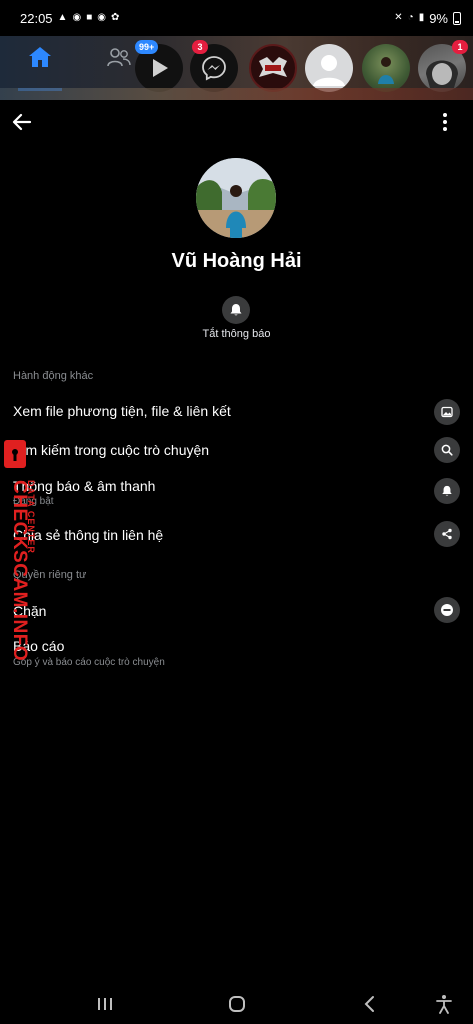 This screenshot has height=1024, width=473. I want to click on chat-heads-strip: 99+ 3 1, so click(236, 68).